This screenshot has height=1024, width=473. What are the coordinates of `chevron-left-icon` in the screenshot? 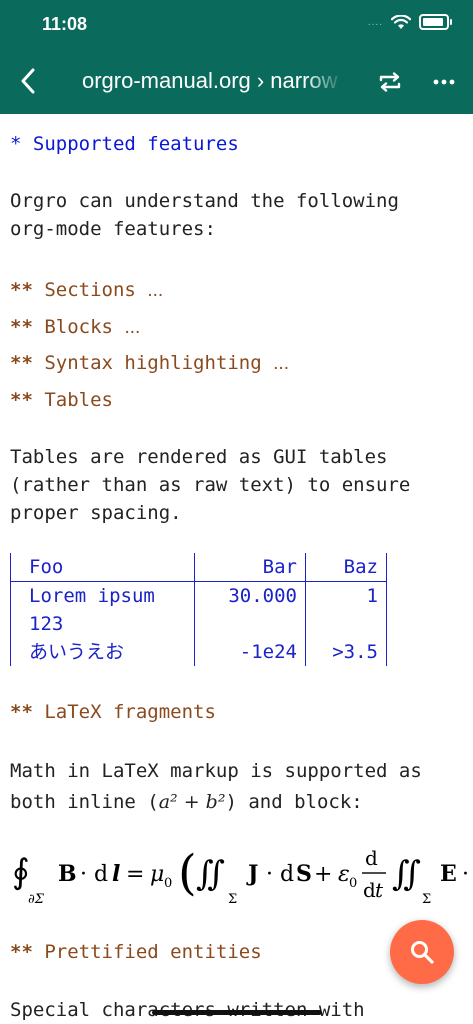 It's located at (28, 81).